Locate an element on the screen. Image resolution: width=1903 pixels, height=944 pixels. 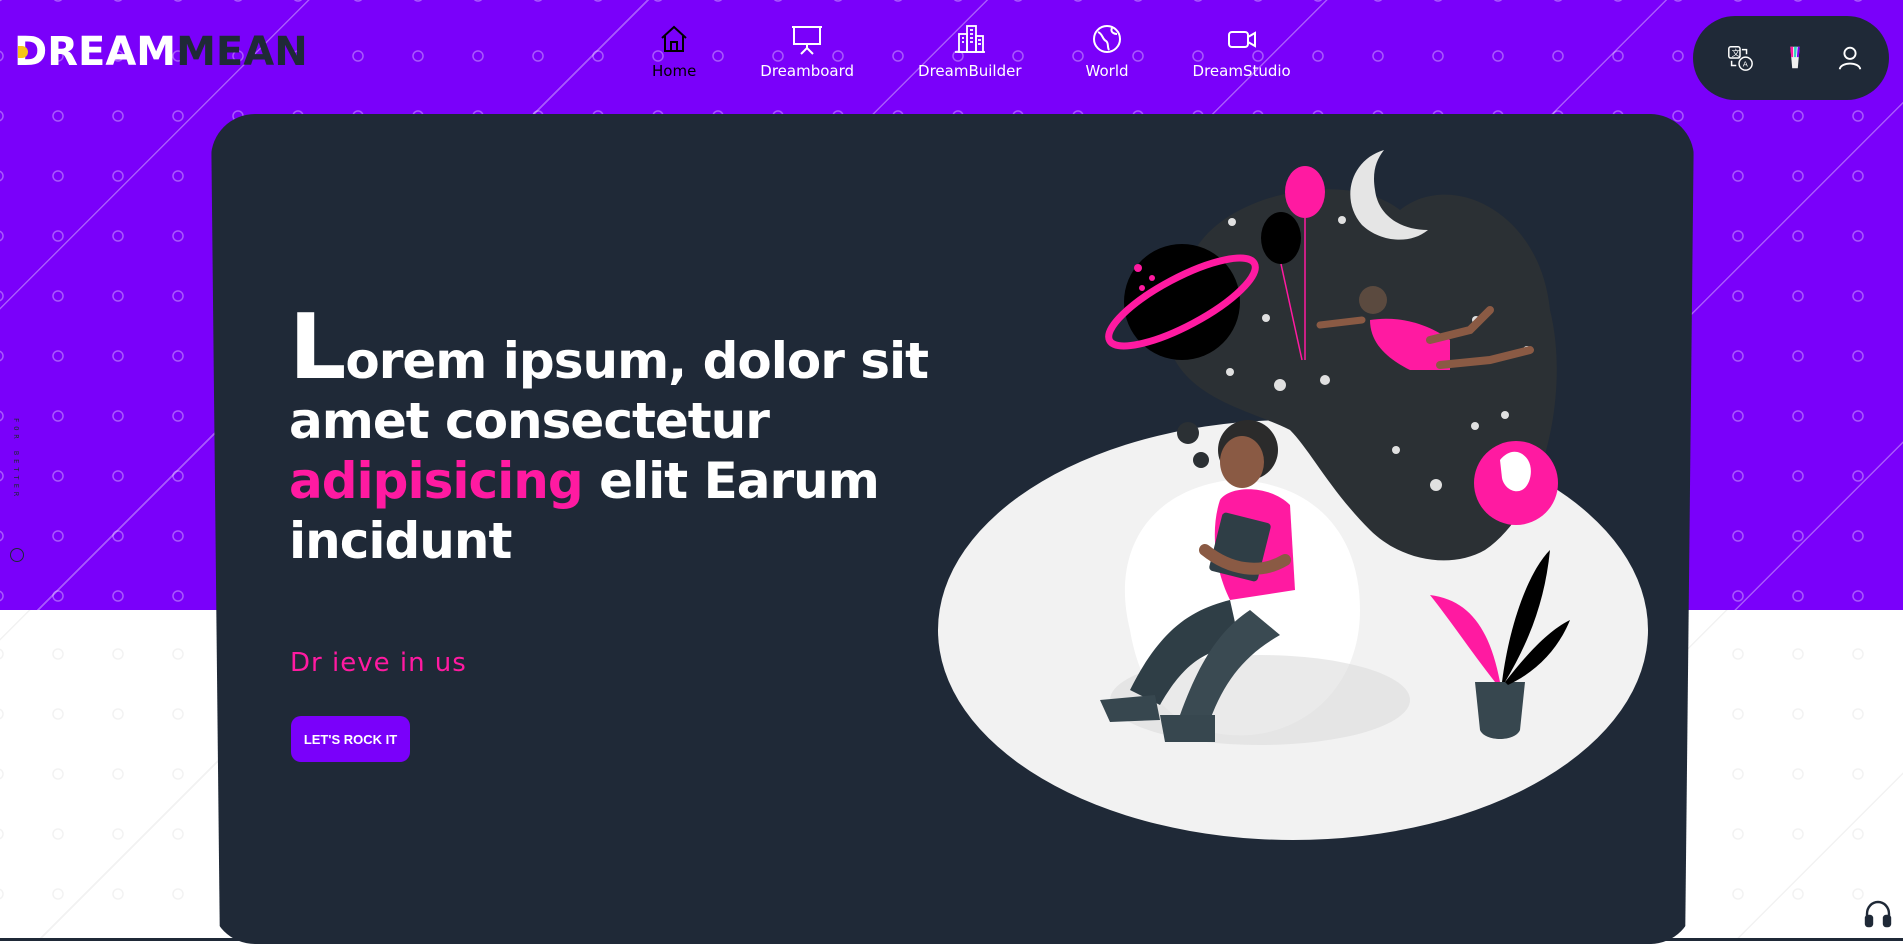
hero-title-accent: adipisicing is located at coordinates (436, 481).